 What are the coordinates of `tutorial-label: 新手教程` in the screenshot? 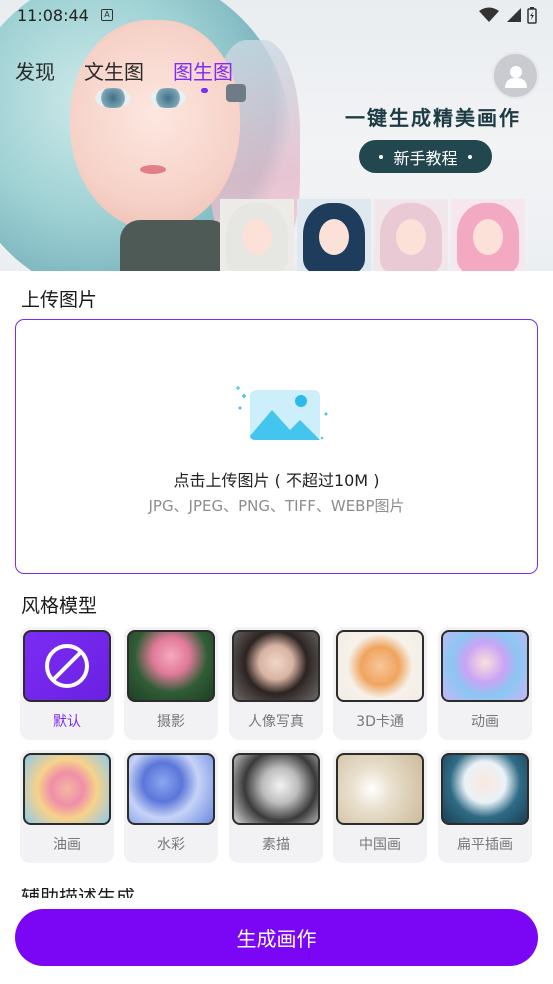 It's located at (425, 158).